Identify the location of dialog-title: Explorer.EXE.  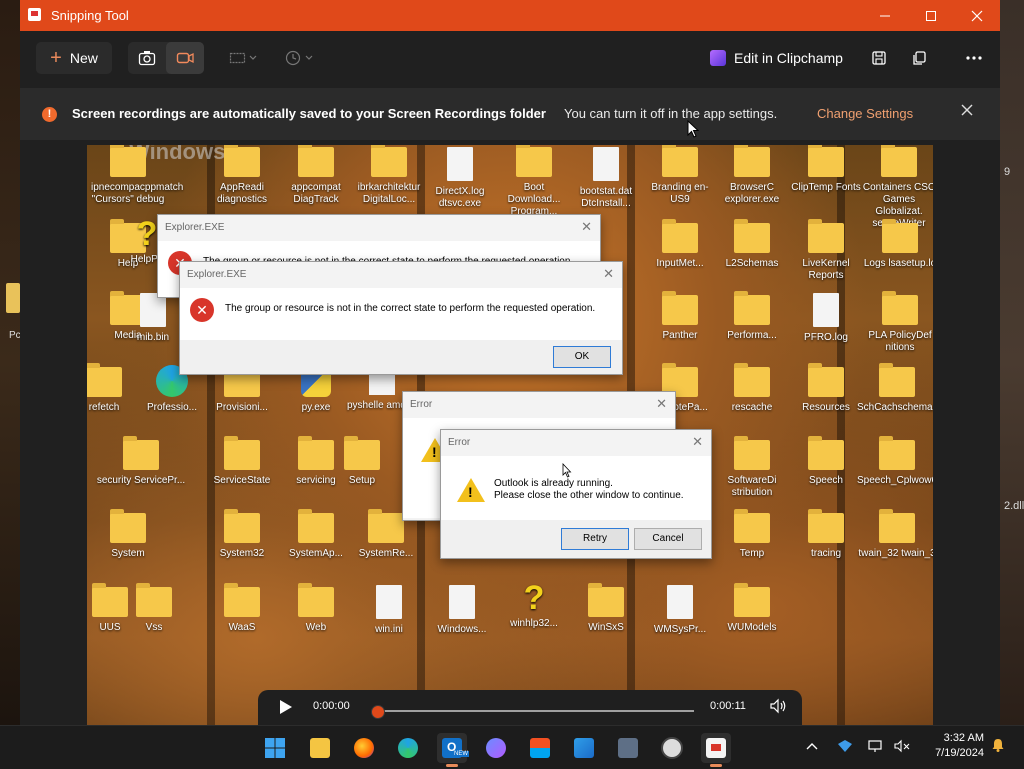
(195, 227).